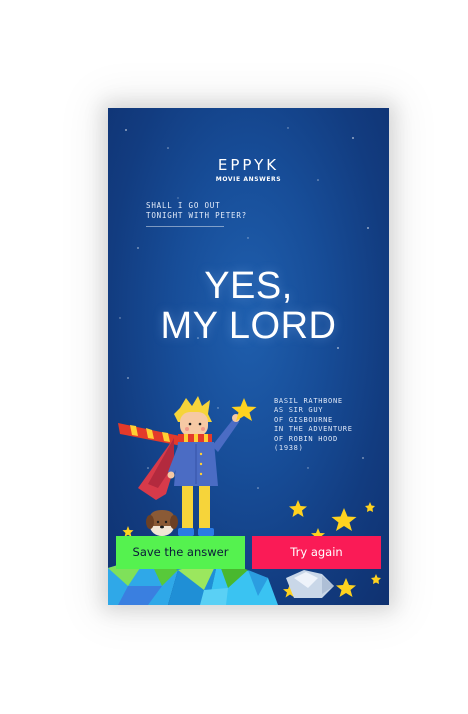  What do you see at coordinates (248, 286) in the screenshot?
I see `answer-line-1: YES,` at bounding box center [248, 286].